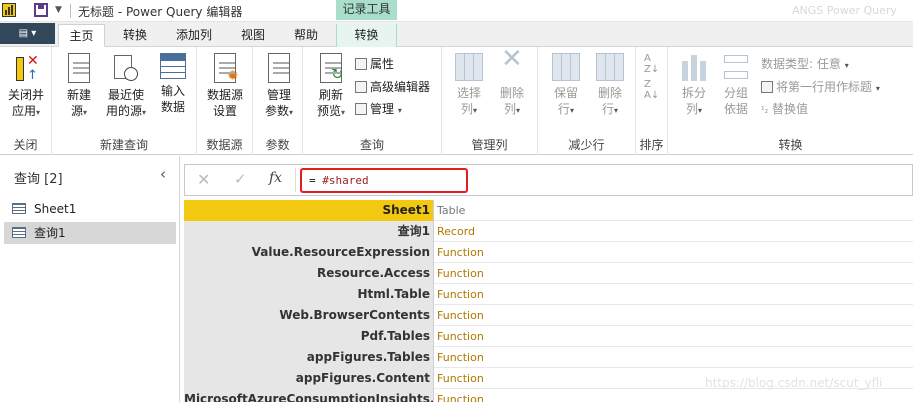  I want to click on table-row: appFigures.Tables Function, so click(548, 357).